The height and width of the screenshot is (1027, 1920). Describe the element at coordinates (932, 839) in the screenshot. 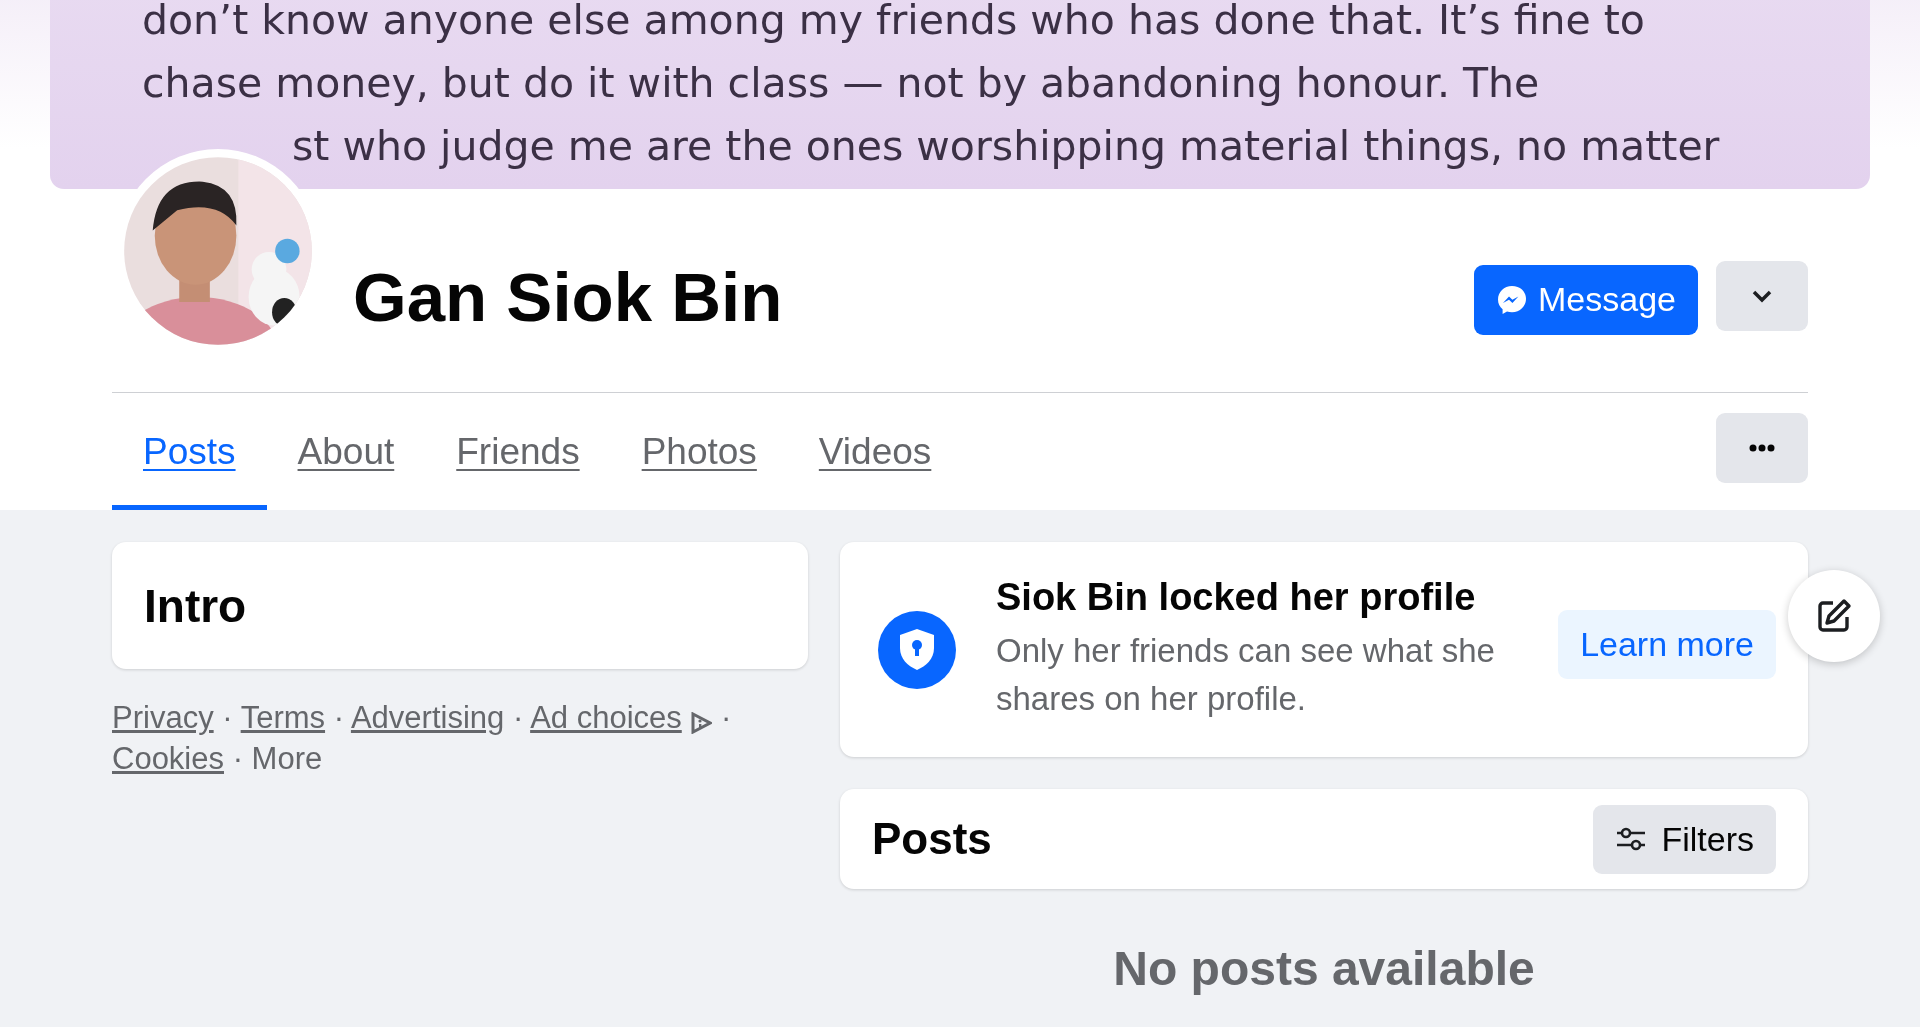

I see `posts-title: Posts` at that location.